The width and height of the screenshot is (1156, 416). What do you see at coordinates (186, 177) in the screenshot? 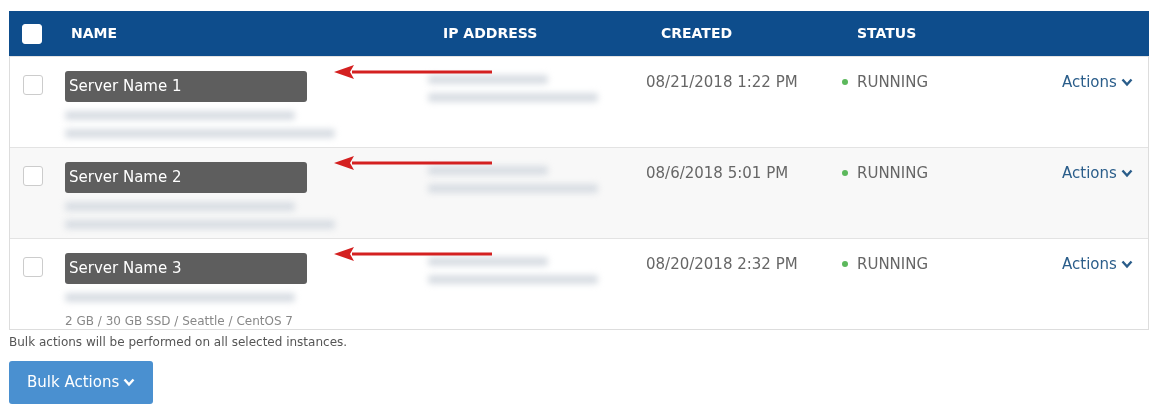
I see `server-name-label: Server Name 2` at bounding box center [186, 177].